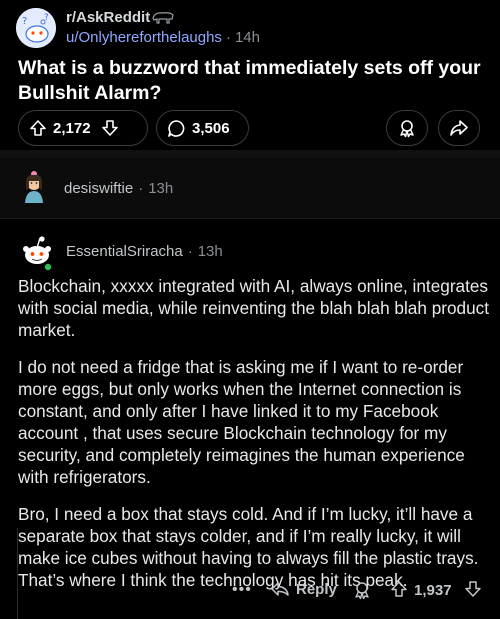 This screenshot has height=619, width=500. What do you see at coordinates (108, 17) in the screenshot?
I see `subreddit-name: r/AskReddit` at bounding box center [108, 17].